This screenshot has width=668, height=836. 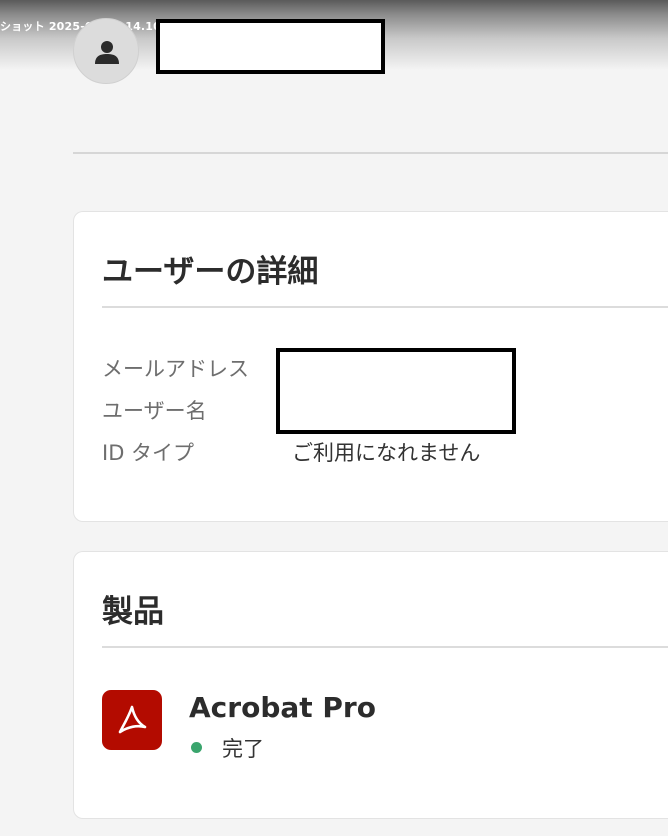 I want to click on avatar, so click(x=106, y=51).